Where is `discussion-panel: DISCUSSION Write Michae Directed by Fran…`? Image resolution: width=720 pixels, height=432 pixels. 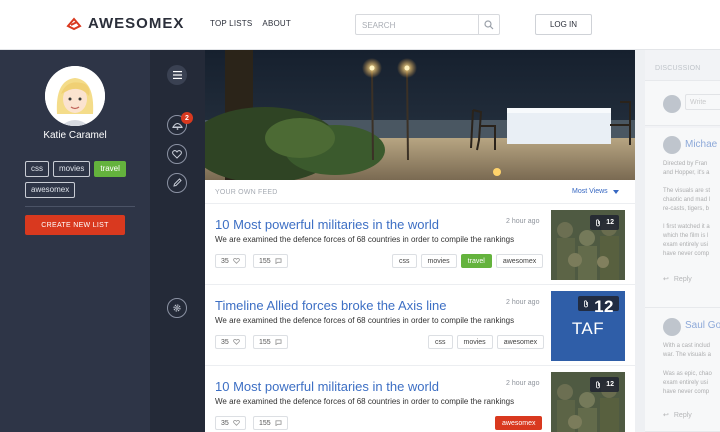 discussion-panel: DISCUSSION Write Michae Directed by Fran… is located at coordinates (682, 241).